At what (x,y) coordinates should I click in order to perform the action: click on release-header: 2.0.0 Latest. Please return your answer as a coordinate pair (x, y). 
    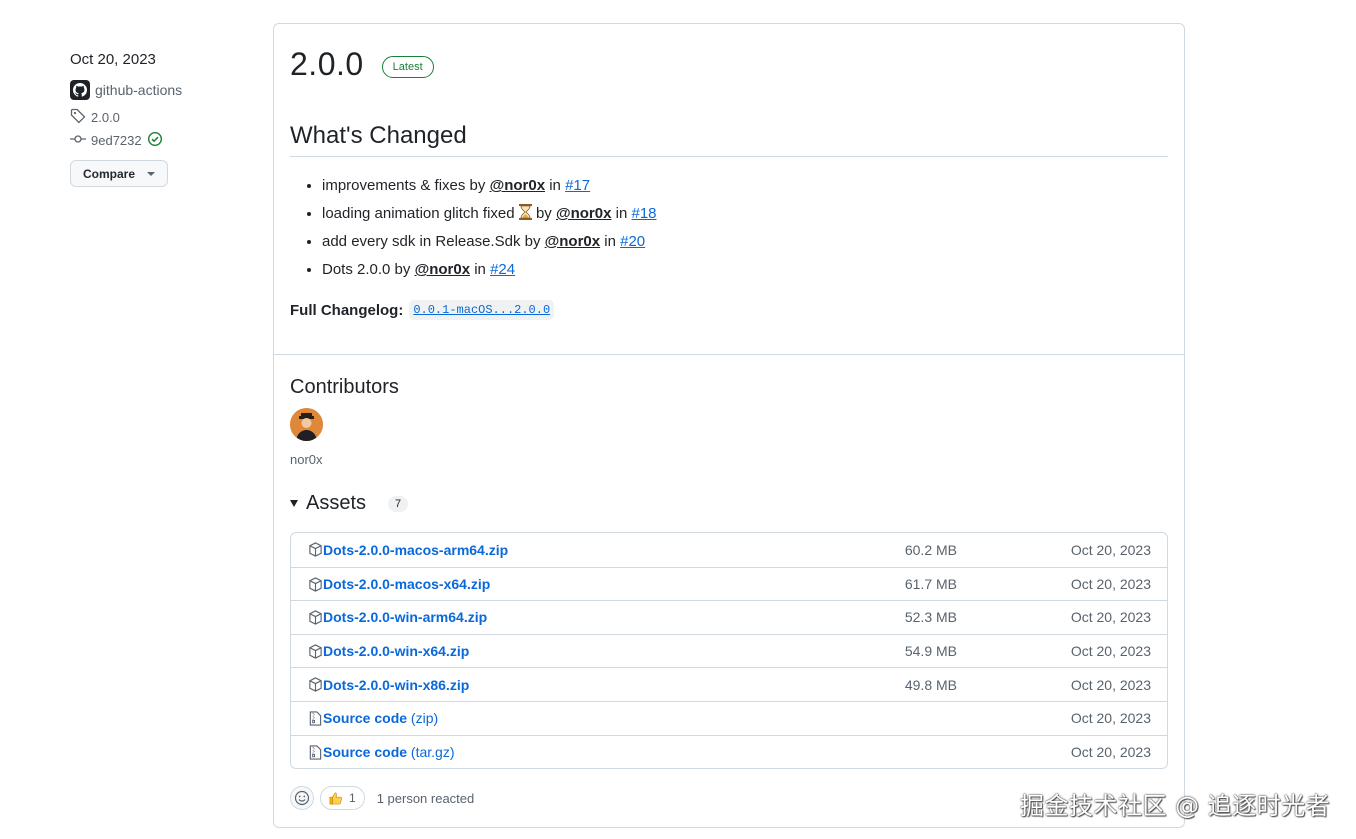
    Looking at the image, I should click on (362, 64).